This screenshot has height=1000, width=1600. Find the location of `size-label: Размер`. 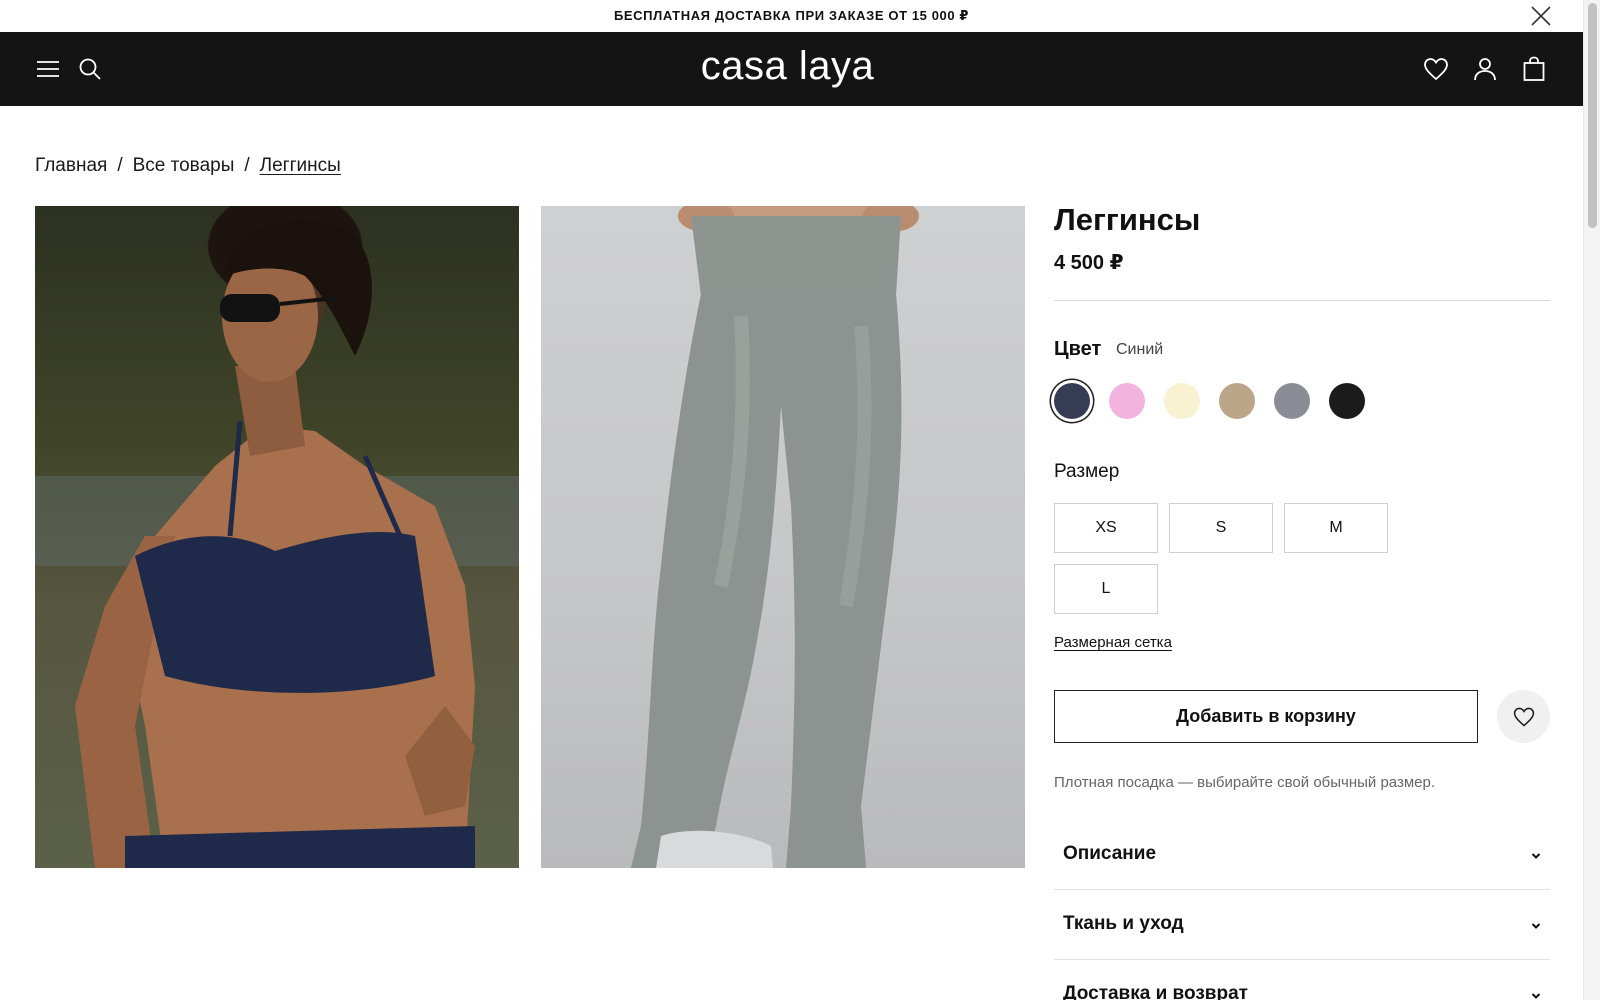

size-label: Размер is located at coordinates (1087, 471).